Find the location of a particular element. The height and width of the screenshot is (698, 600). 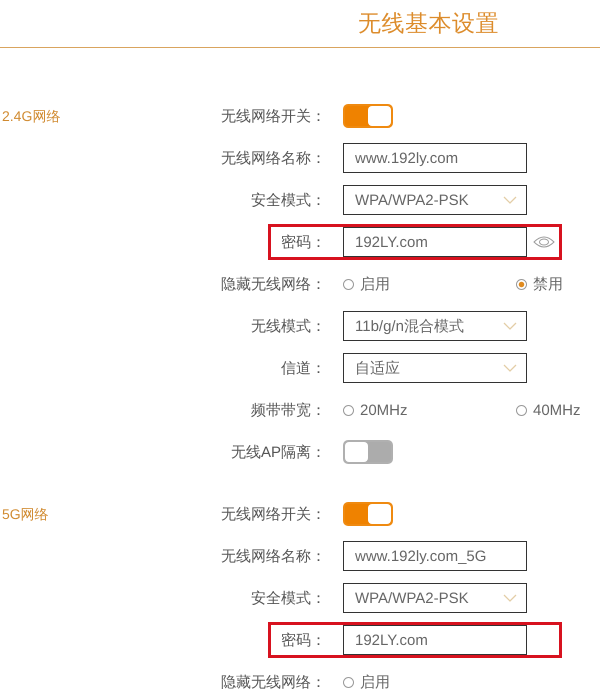

section-label: 5G网络 is located at coordinates (25, 514).